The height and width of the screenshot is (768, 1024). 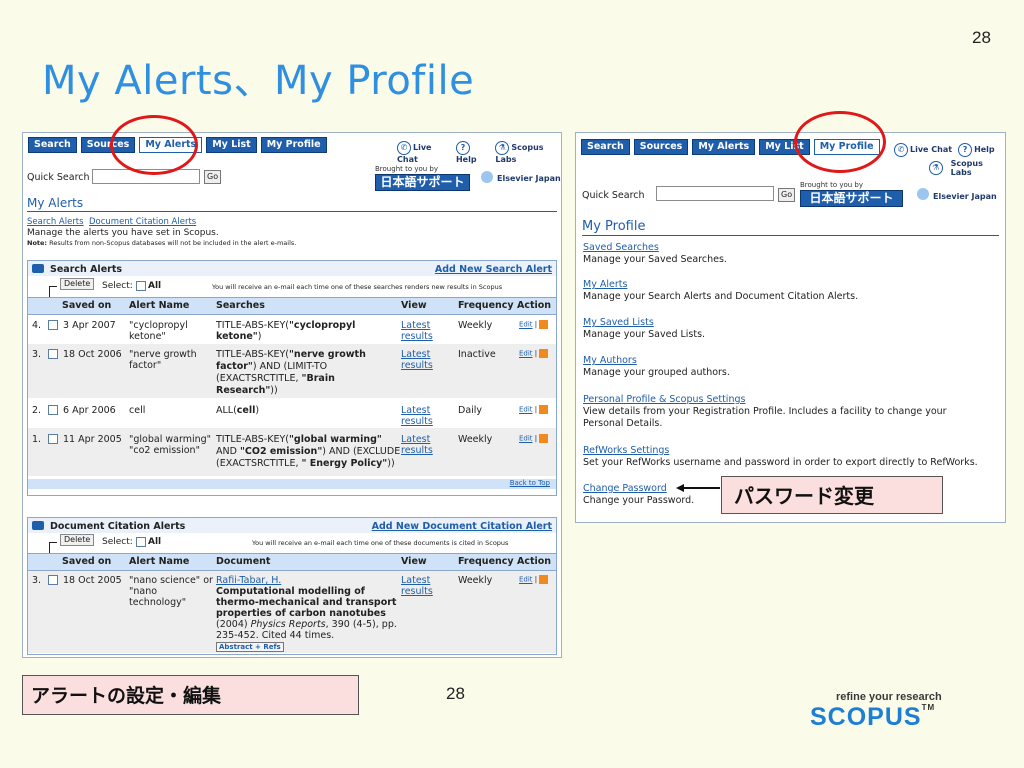 What do you see at coordinates (724, 147) in the screenshot?
I see `nav-my-alerts-button: My Alerts` at bounding box center [724, 147].